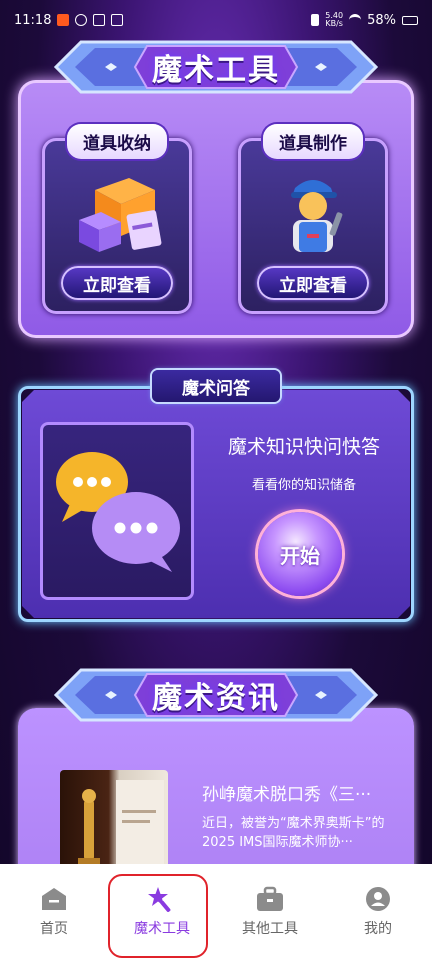 The height and width of the screenshot is (964, 432). What do you see at coordinates (117, 20) in the screenshot?
I see `play-icon` at bounding box center [117, 20].